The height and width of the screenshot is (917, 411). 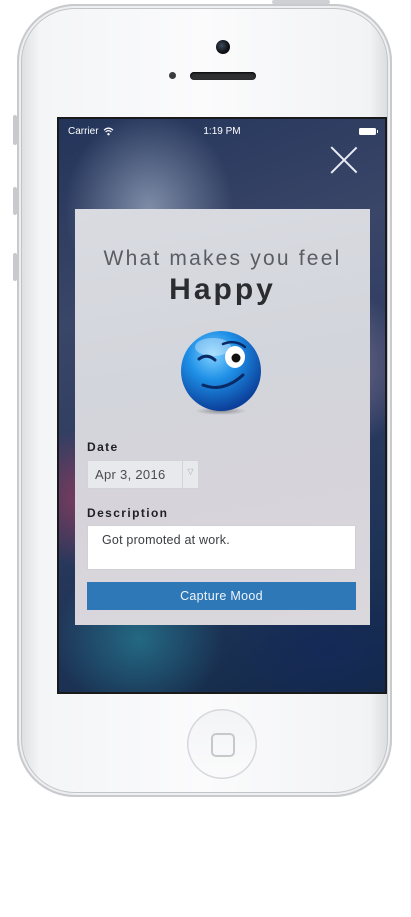 I want to click on volume-down-button, so click(x=15, y=267).